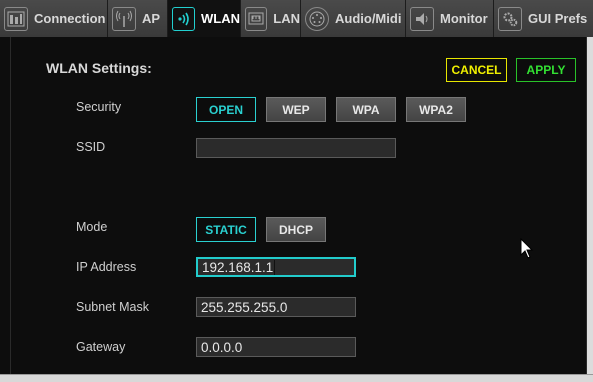 The width and height of the screenshot is (593, 382). Describe the element at coordinates (151, 18) in the screenshot. I see `tab-label: AP` at that location.